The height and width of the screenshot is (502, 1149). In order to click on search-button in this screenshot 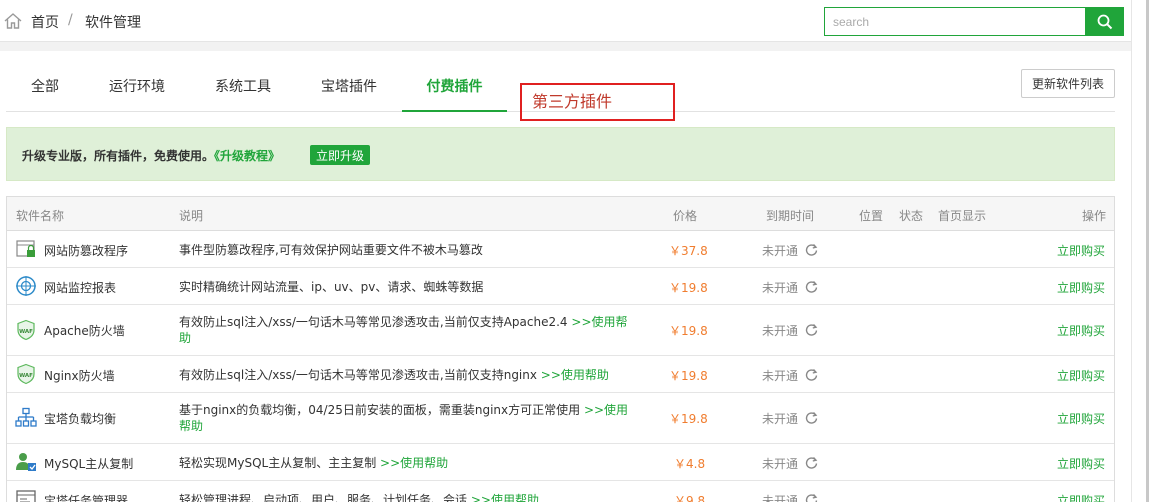, I will do `click(1104, 21)`.